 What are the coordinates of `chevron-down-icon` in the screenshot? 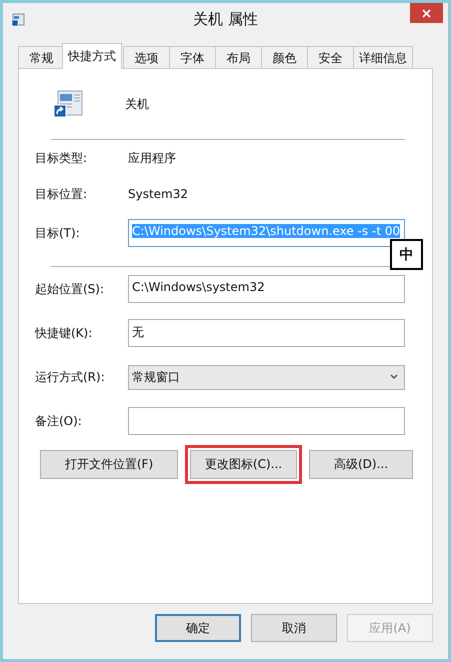 It's located at (394, 377).